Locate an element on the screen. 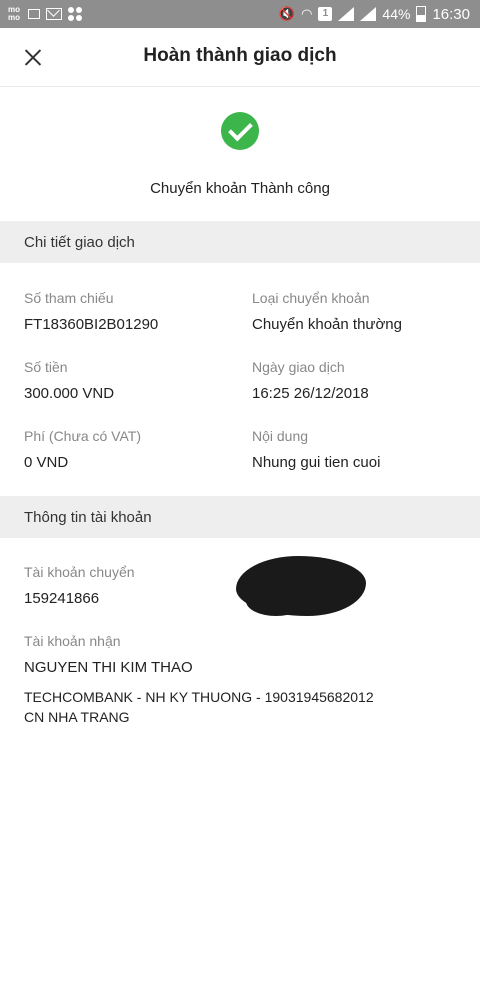  sim-slot-icon: 1 is located at coordinates (325, 14).